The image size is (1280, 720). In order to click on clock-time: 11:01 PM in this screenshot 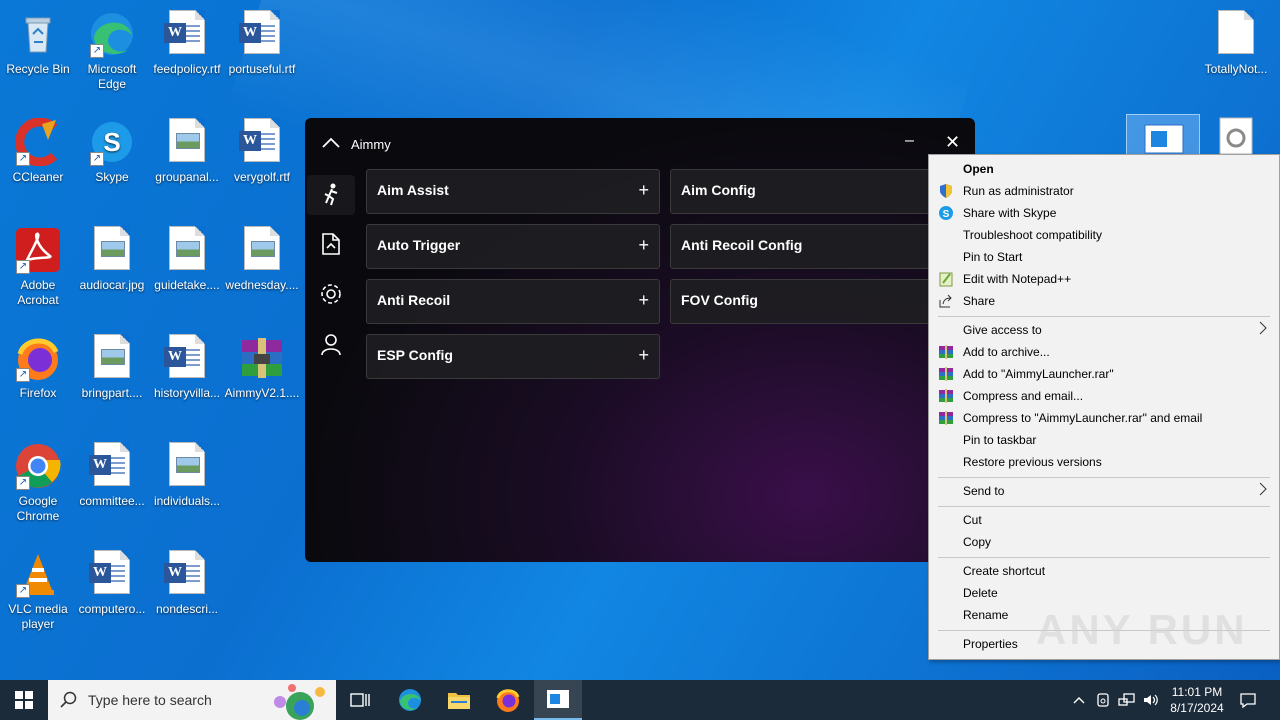, I will do `click(1197, 692)`.